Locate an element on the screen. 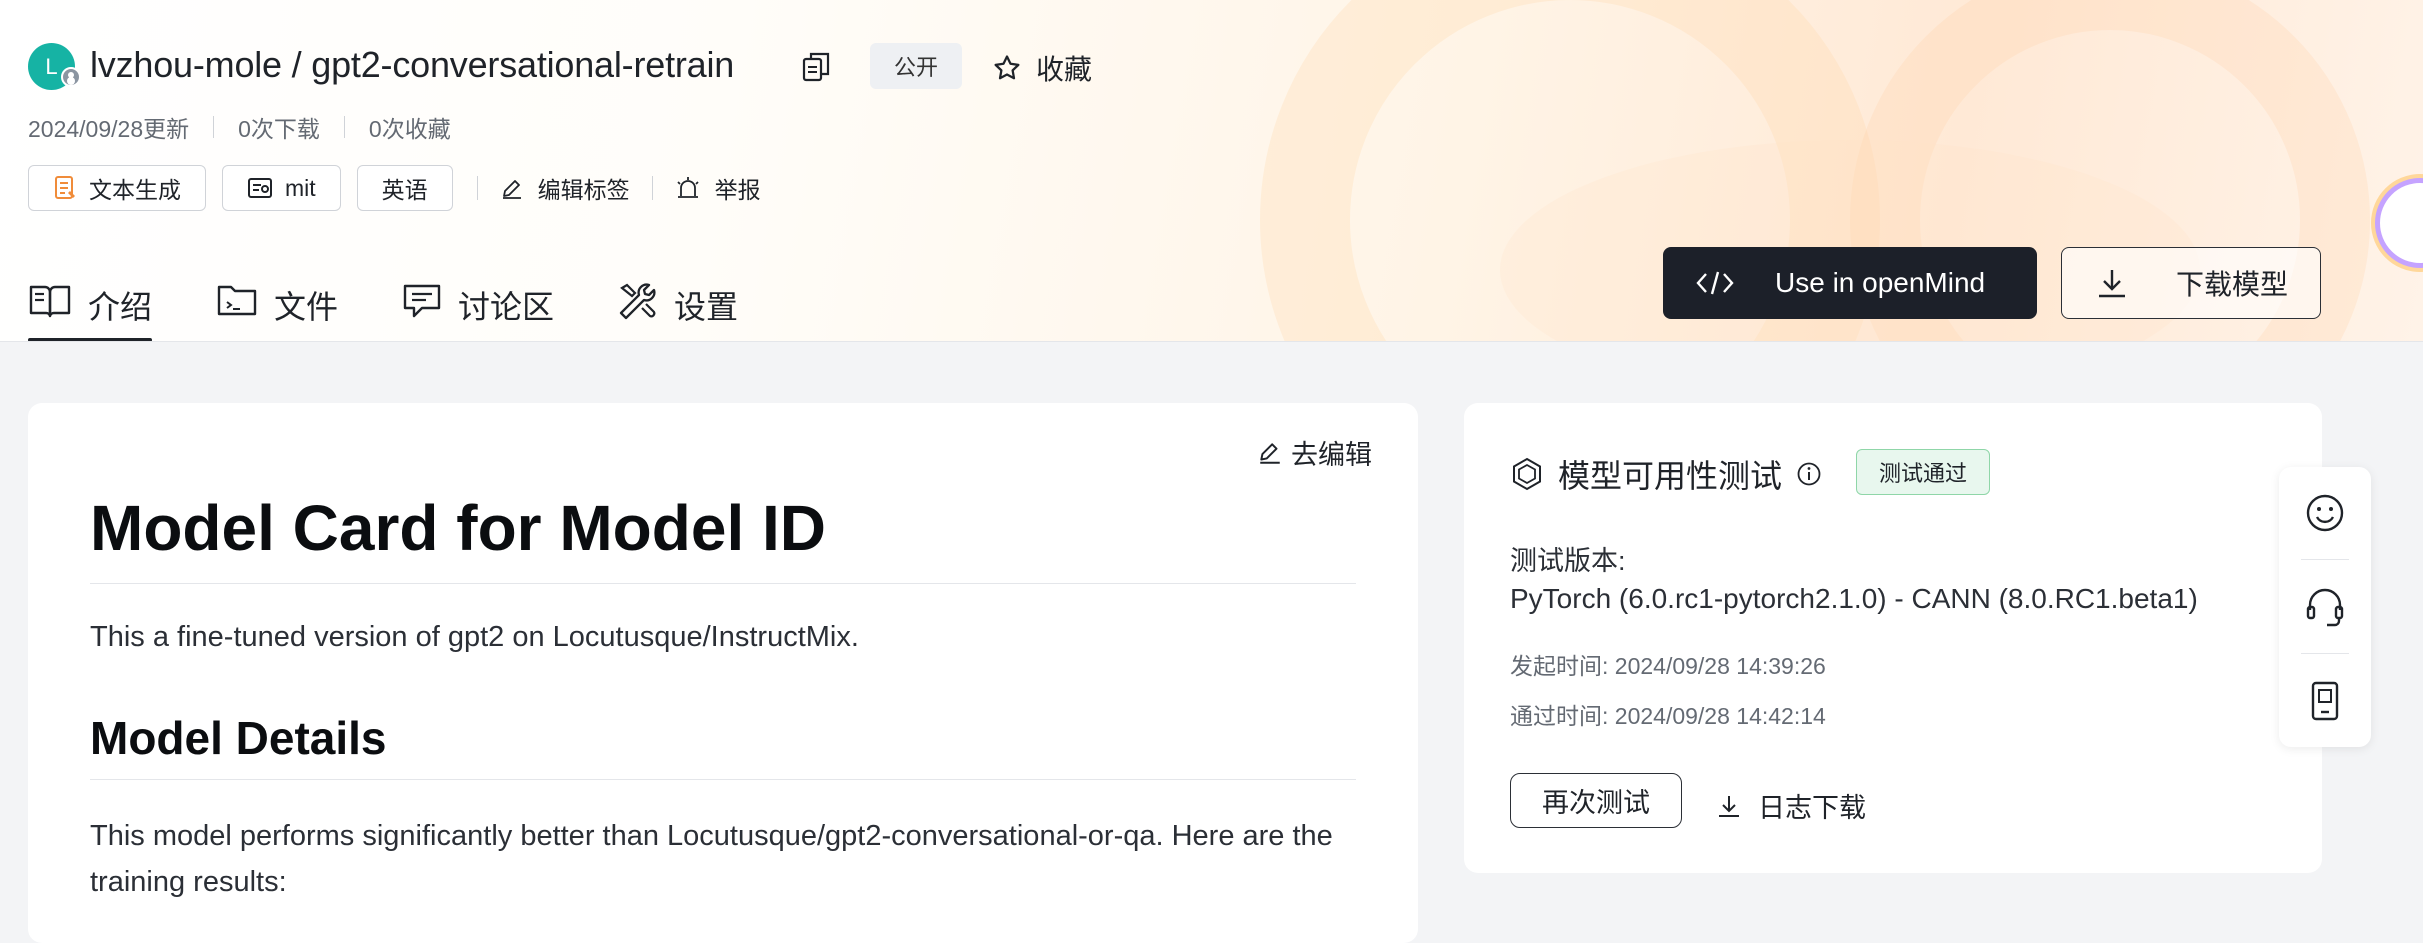 The image size is (2423, 943). repo-tabs: 介绍 文件 讨论区 设置 is located at coordinates (415, 308).